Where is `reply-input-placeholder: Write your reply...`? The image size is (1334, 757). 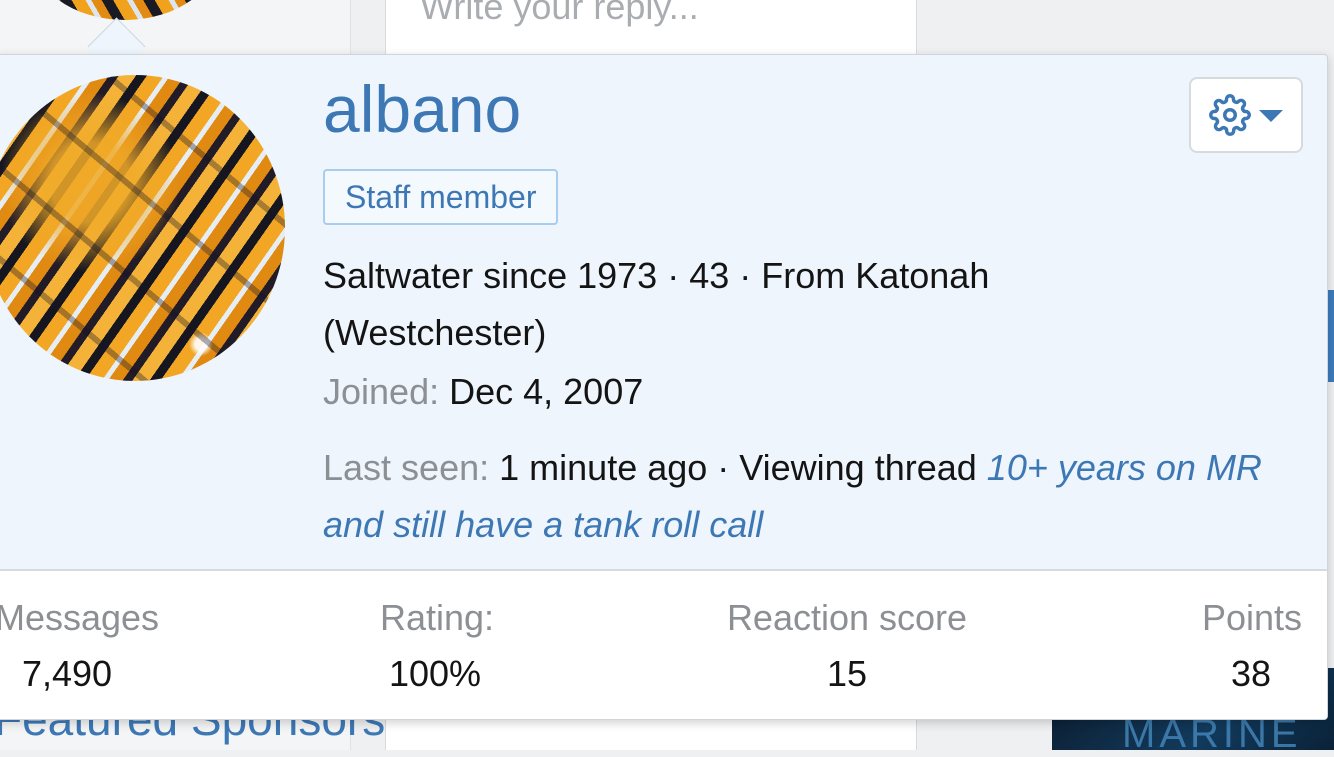 reply-input-placeholder: Write your reply... is located at coordinates (559, 14).